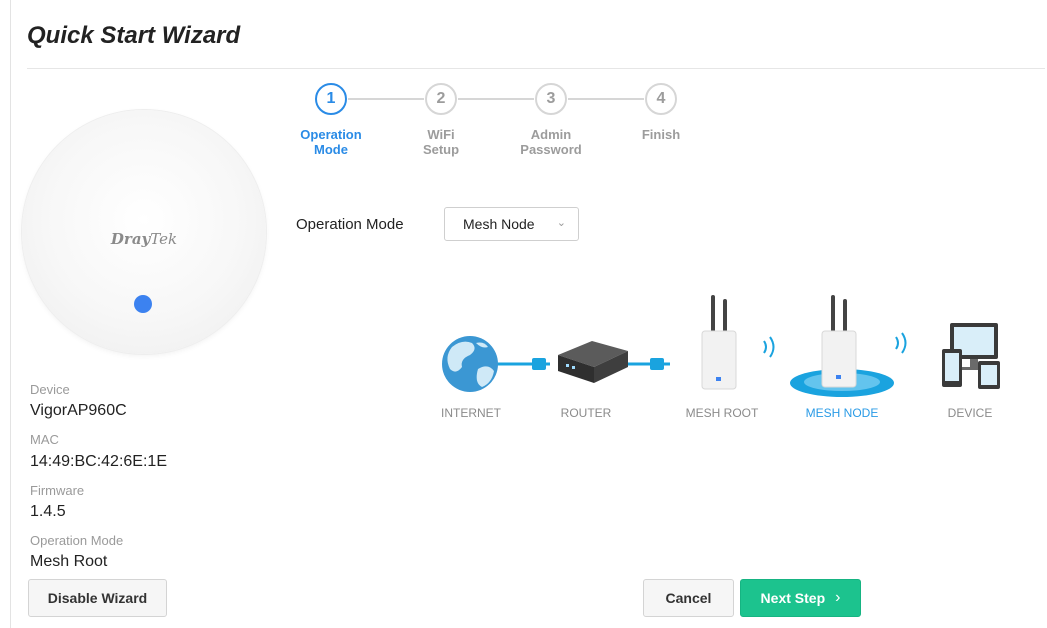 This screenshot has height=628, width=1047. I want to click on router-icon, so click(593, 362).